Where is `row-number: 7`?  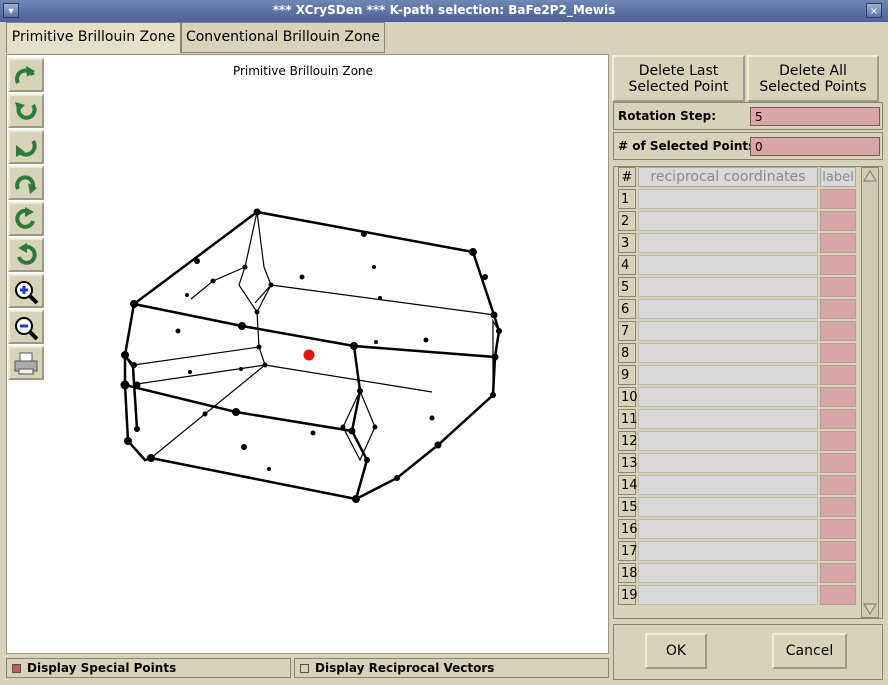
row-number: 7 is located at coordinates (627, 331).